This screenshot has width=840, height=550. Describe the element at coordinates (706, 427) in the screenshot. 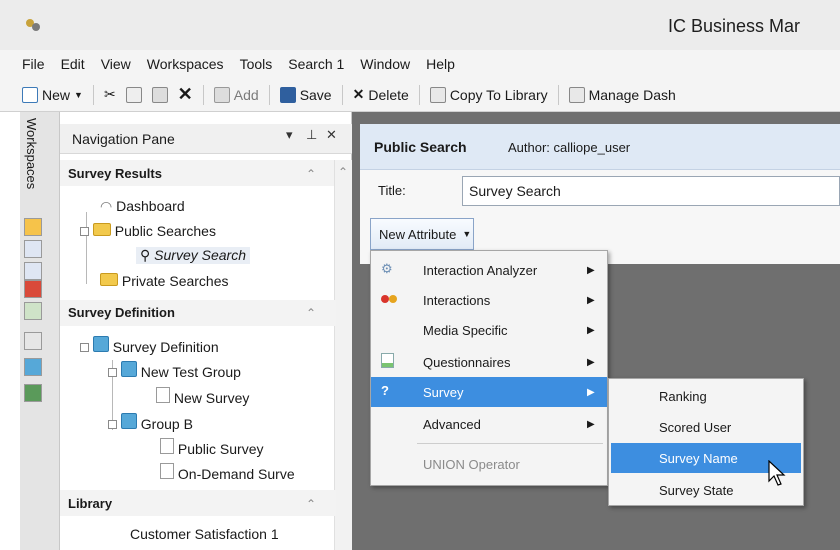

I see `submenu-item-scored-user: Scored User` at that location.